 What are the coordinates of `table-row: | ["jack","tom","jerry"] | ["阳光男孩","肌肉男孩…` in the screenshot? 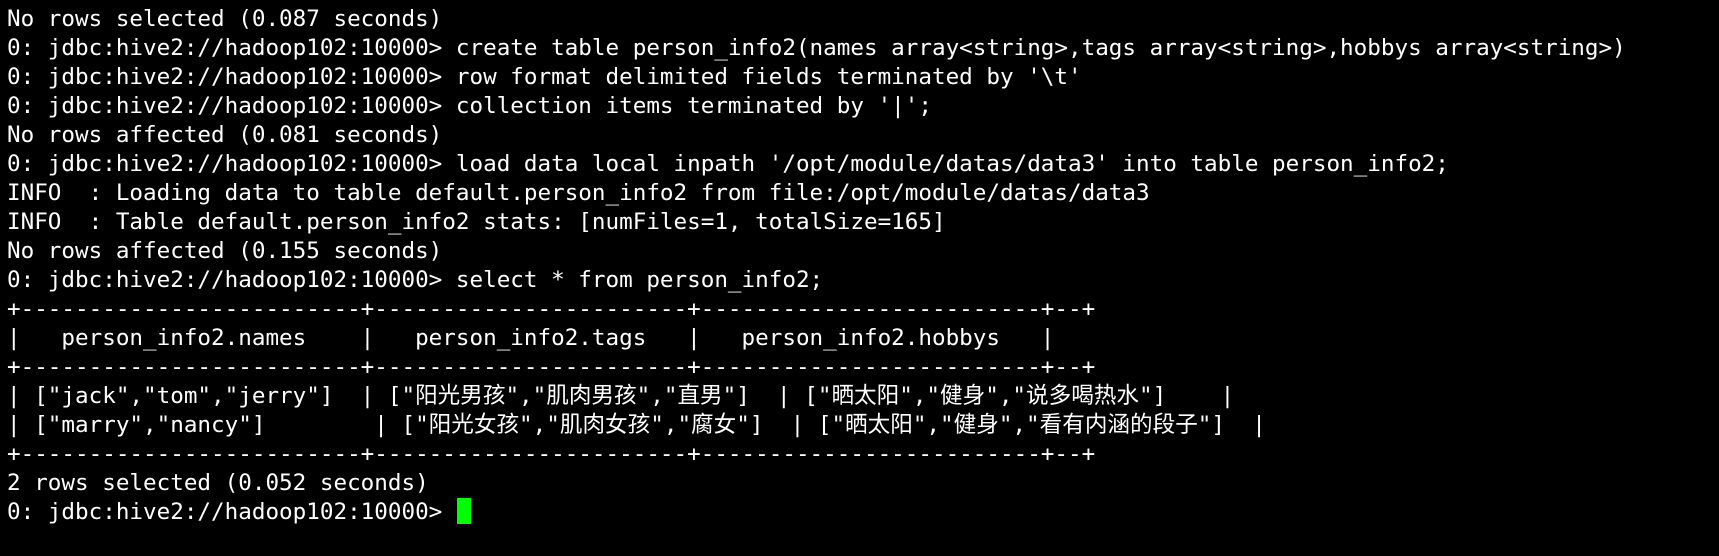 It's located at (621, 396).